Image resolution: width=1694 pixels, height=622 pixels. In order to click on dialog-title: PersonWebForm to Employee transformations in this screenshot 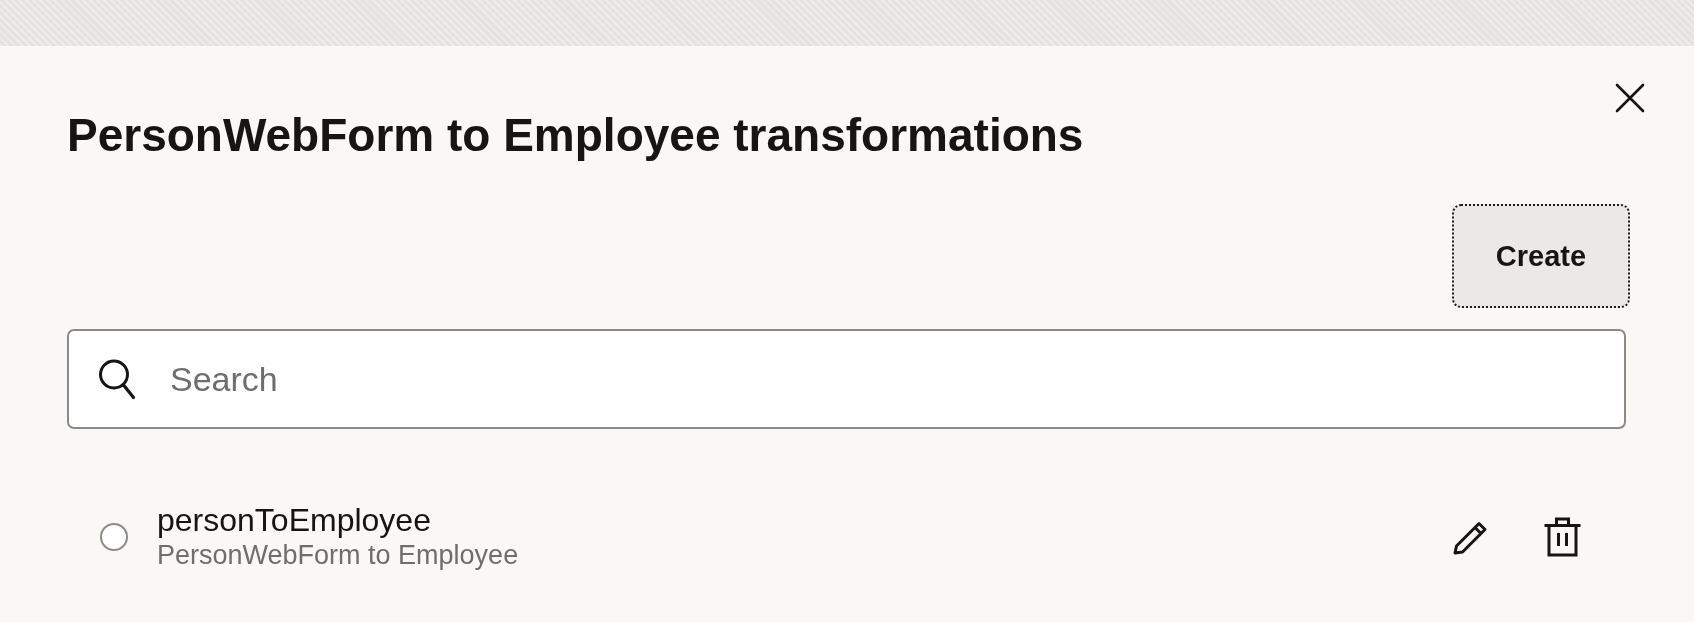, I will do `click(575, 135)`.